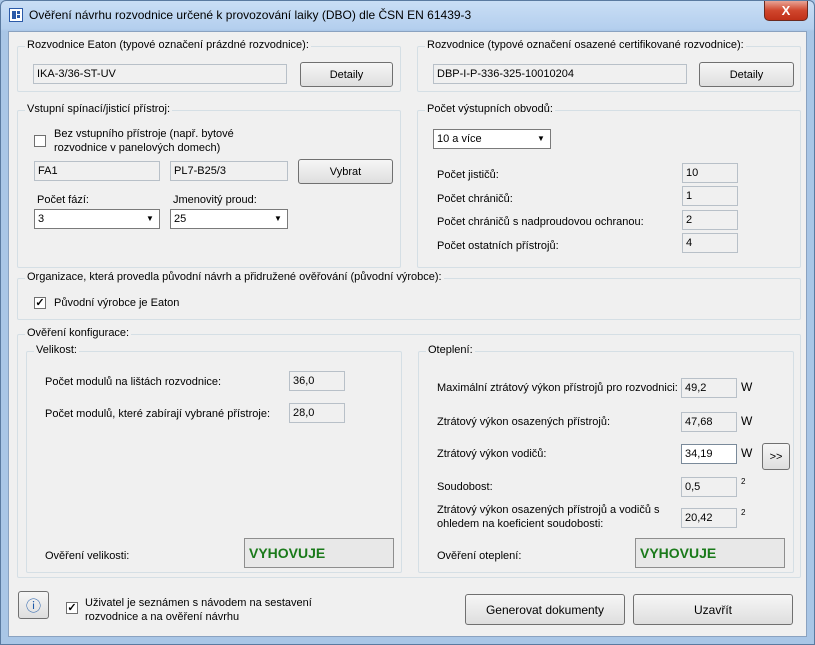 The image size is (815, 645). I want to click on total-loss-label-line2: ohledem na koeficient soudobosti:, so click(520, 524).